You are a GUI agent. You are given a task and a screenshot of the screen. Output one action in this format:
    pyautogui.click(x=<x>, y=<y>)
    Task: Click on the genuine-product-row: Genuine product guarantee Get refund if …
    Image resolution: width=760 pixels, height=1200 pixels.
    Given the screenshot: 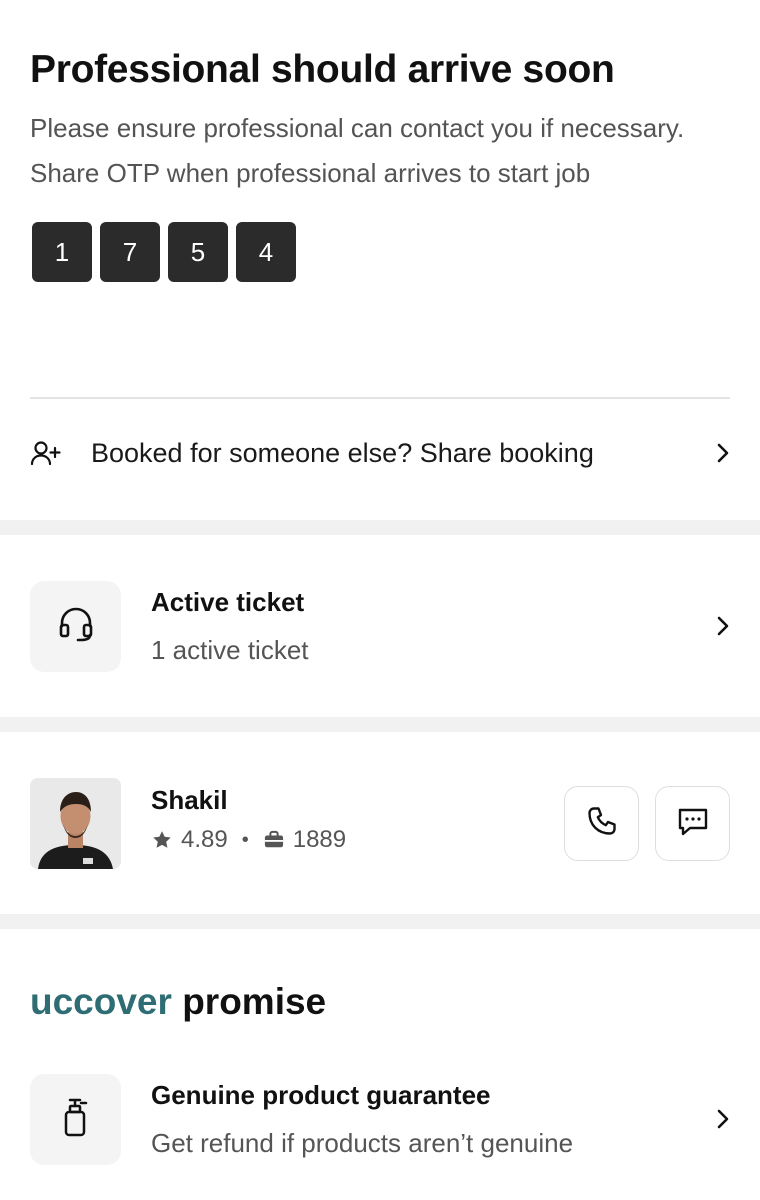 What is the action you would take?
    pyautogui.click(x=380, y=1119)
    